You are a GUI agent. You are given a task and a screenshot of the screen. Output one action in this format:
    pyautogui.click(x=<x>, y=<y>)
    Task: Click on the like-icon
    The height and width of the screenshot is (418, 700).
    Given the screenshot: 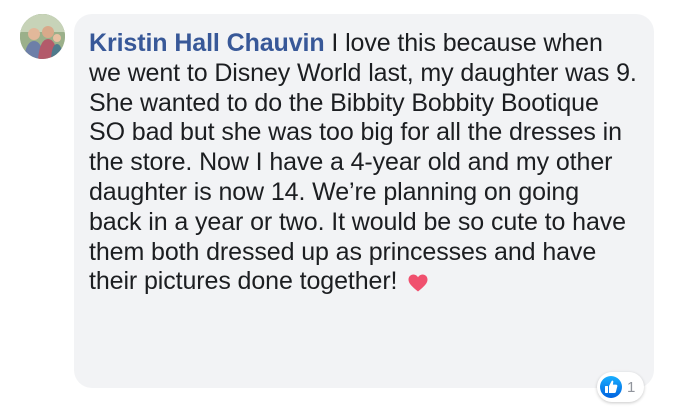 What is the action you would take?
    pyautogui.click(x=611, y=387)
    